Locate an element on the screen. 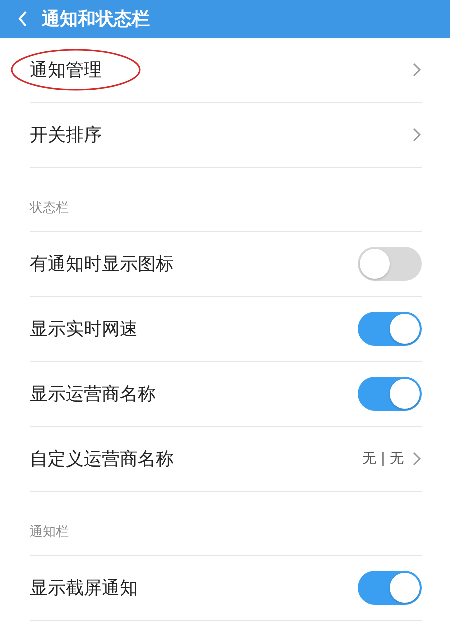  setting-label: 显示截屏通知 is located at coordinates (84, 588).